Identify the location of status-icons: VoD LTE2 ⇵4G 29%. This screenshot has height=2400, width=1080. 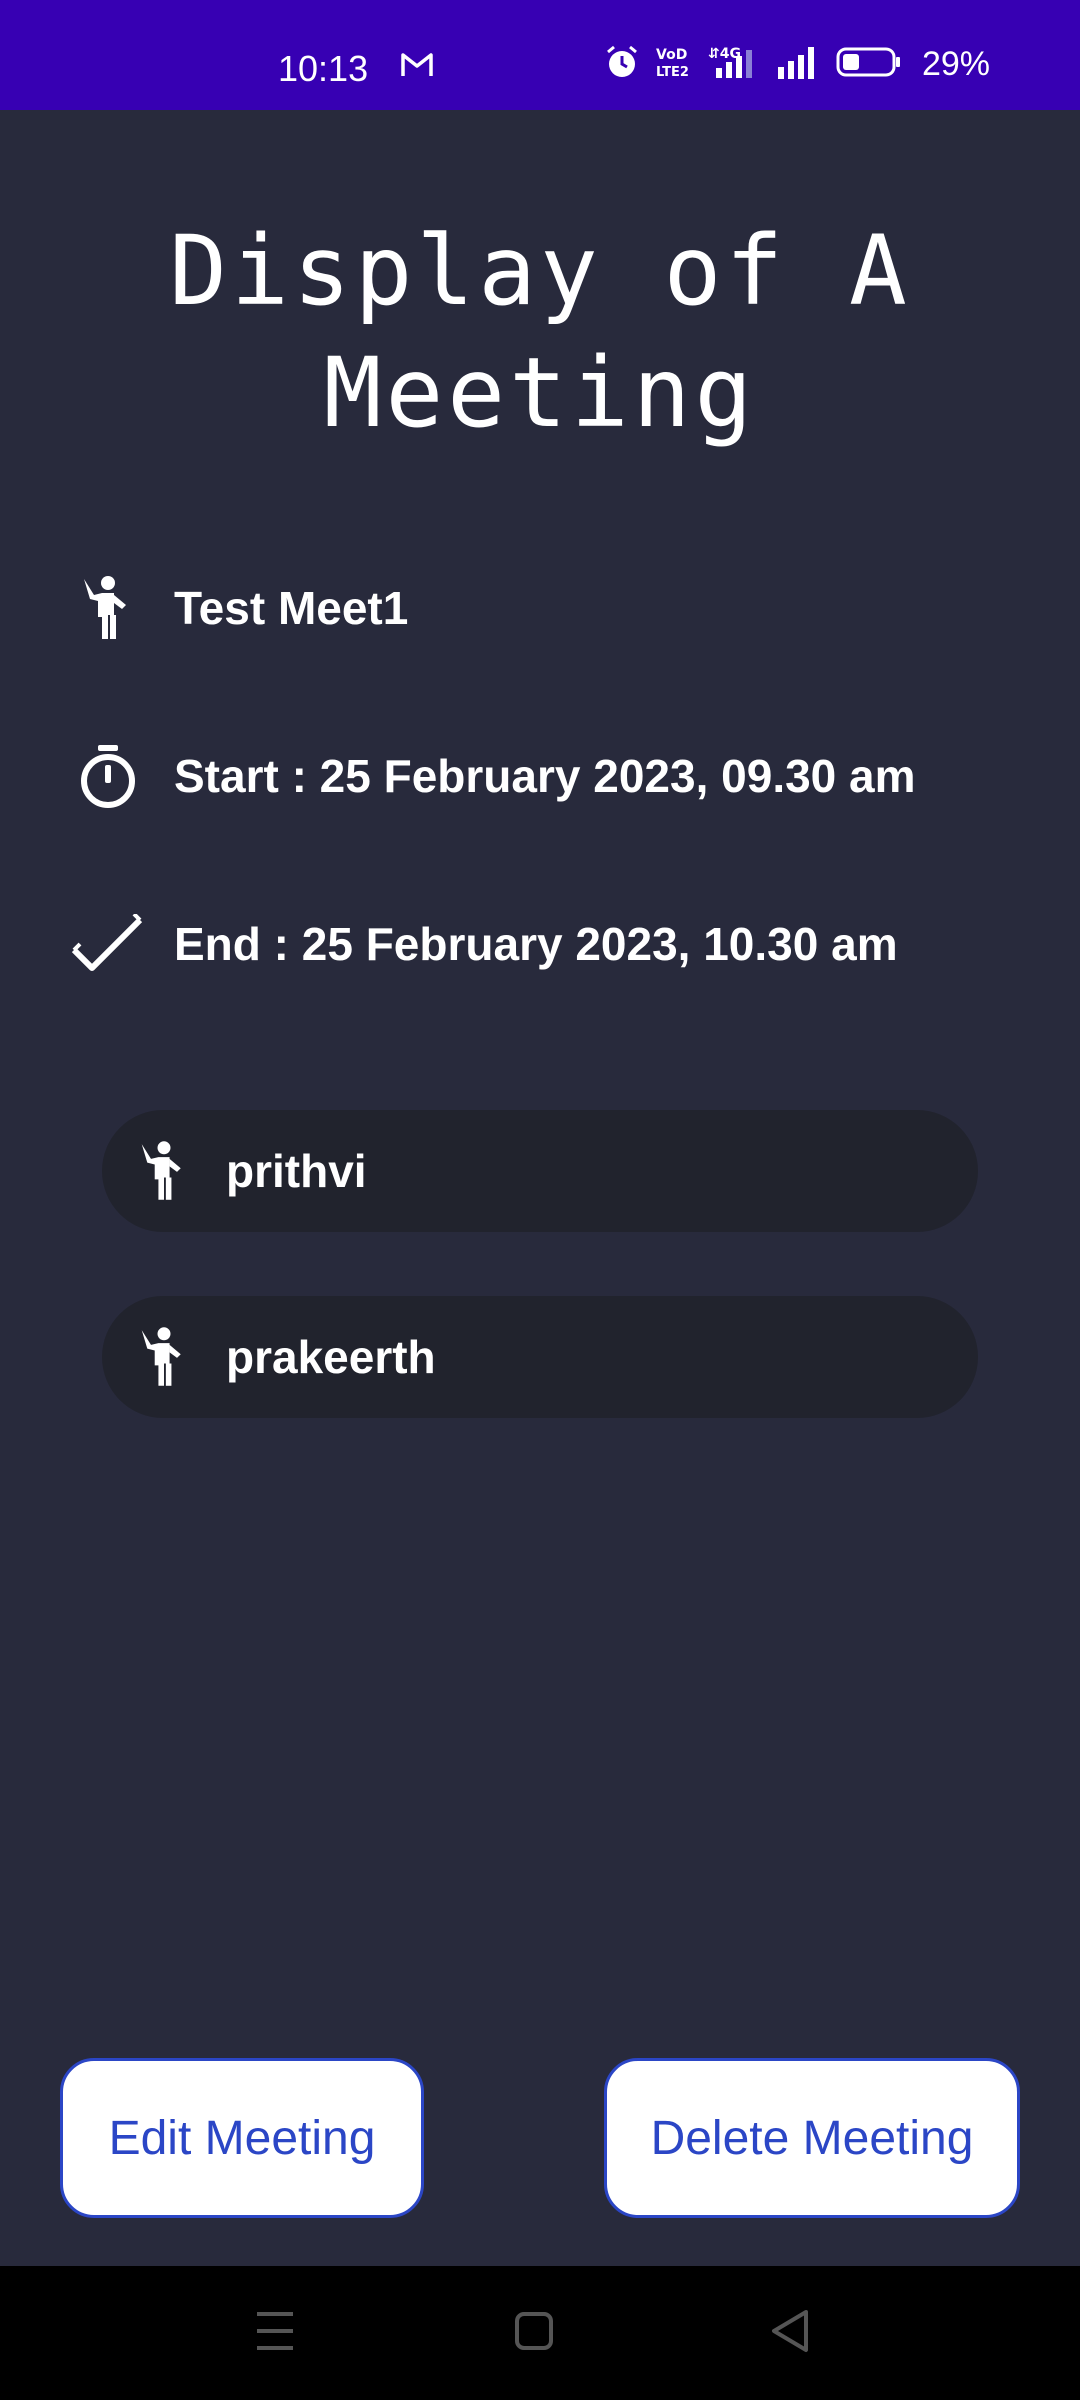
(797, 64).